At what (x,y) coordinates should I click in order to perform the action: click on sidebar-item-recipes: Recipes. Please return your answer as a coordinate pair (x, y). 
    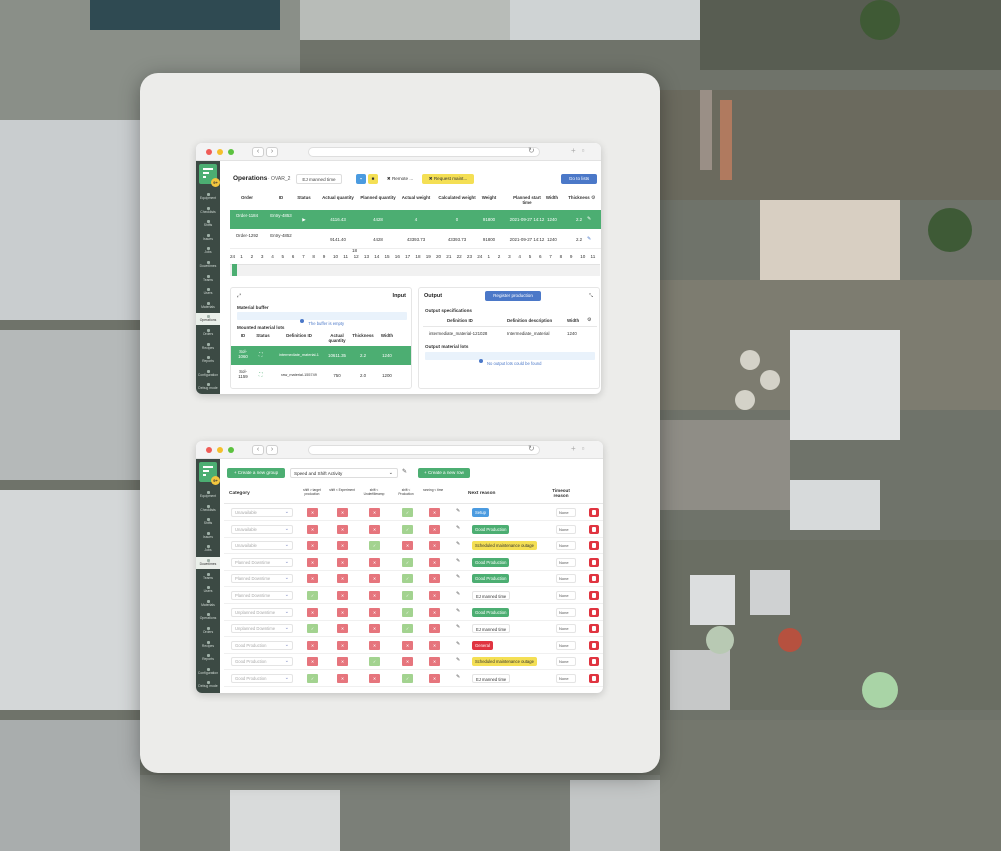
    Looking at the image, I should click on (208, 347).